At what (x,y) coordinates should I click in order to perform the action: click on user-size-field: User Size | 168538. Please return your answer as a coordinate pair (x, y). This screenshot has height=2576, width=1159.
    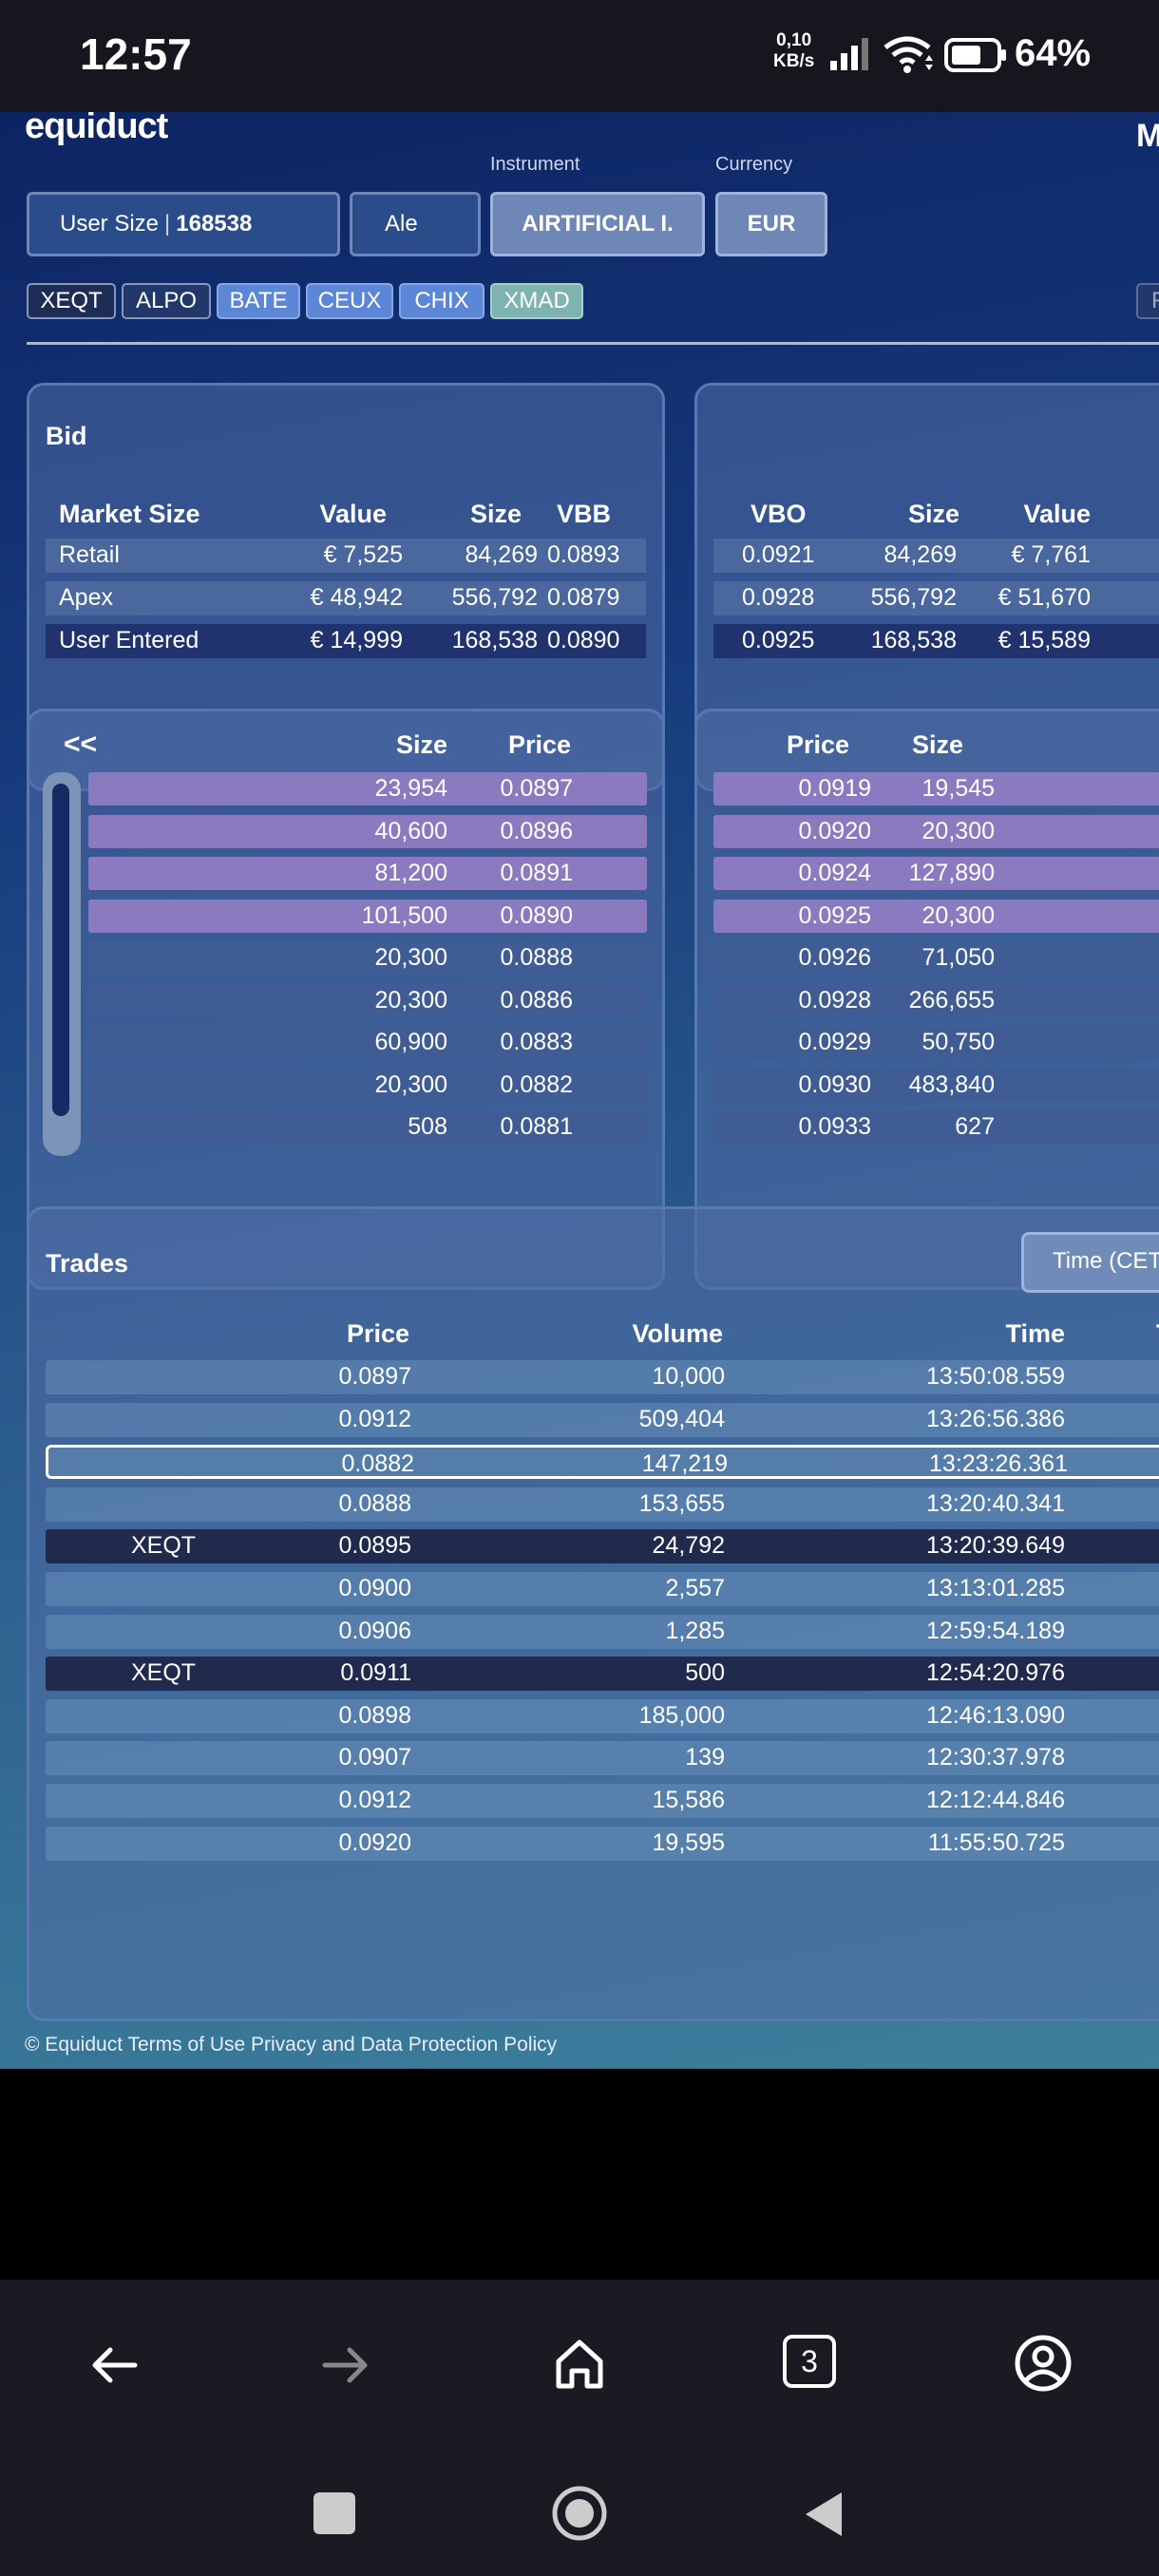
    Looking at the image, I should click on (183, 224).